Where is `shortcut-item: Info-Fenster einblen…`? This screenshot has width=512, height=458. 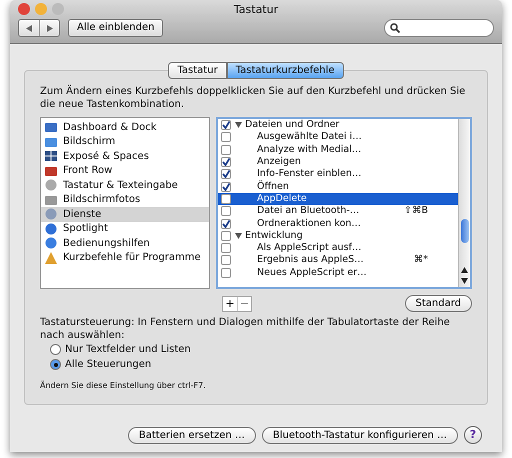
shortcut-item: Info-Fenster einblen… is located at coordinates (338, 174).